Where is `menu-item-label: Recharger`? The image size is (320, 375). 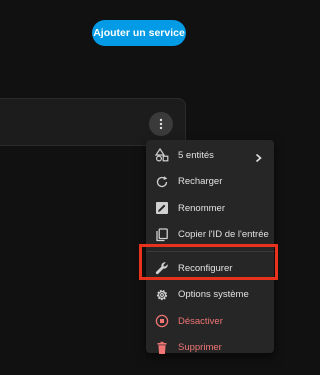 menu-item-label: Recharger is located at coordinates (200, 182).